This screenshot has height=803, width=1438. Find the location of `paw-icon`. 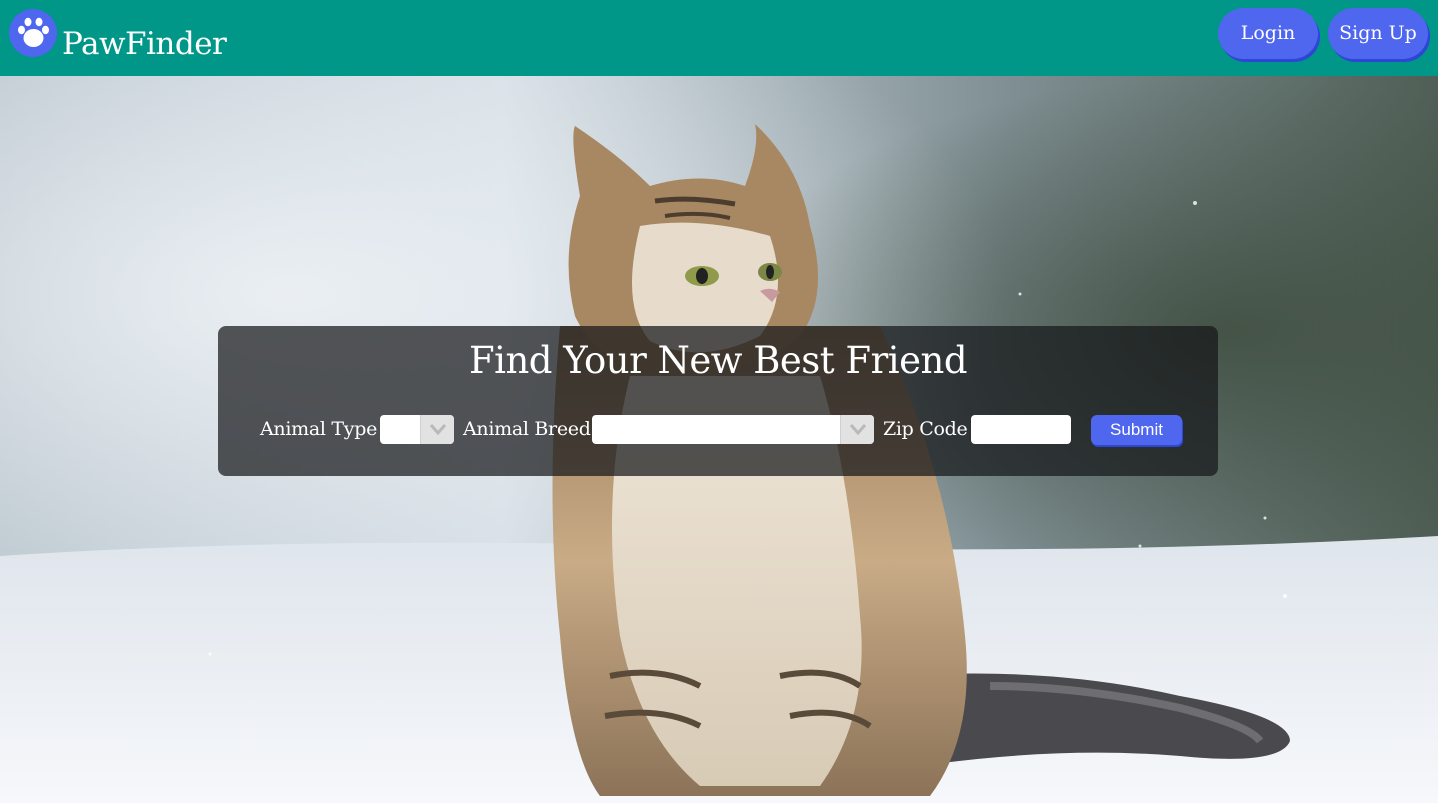

paw-icon is located at coordinates (33, 33).